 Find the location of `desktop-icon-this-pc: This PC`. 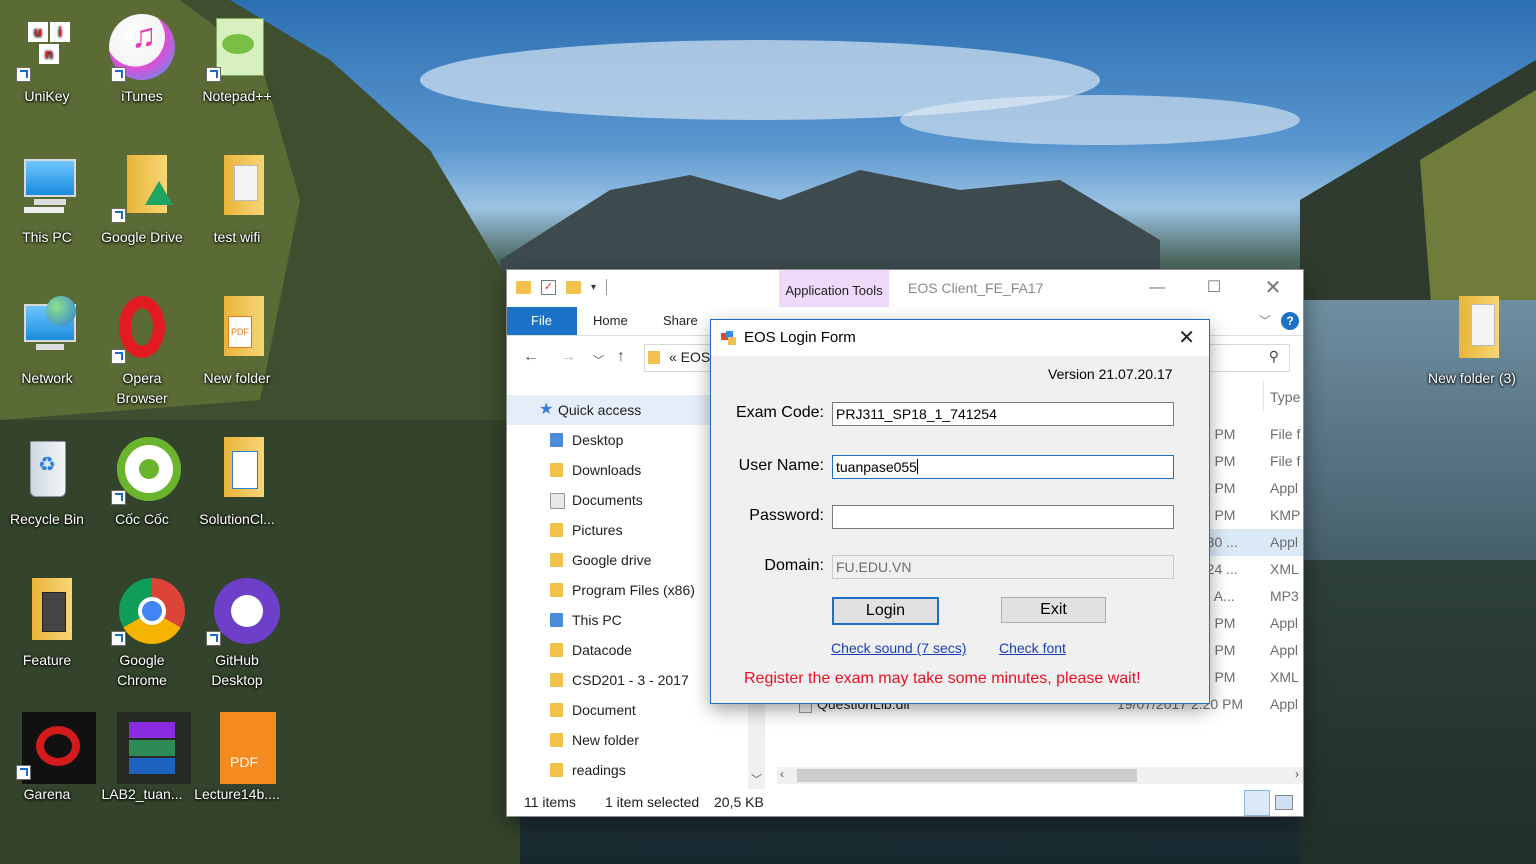

desktop-icon-this-pc: This PC is located at coordinates (47, 201).